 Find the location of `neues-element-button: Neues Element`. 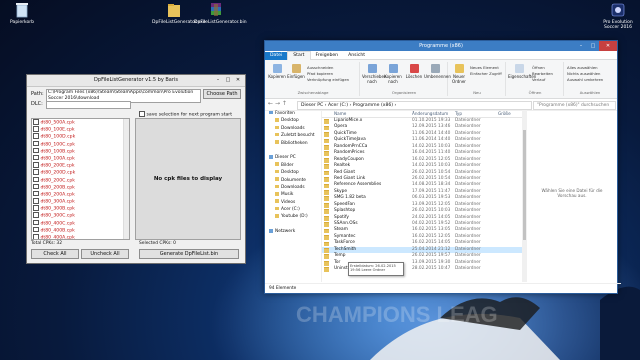

neues-element-button: Neues Element is located at coordinates (484, 67).